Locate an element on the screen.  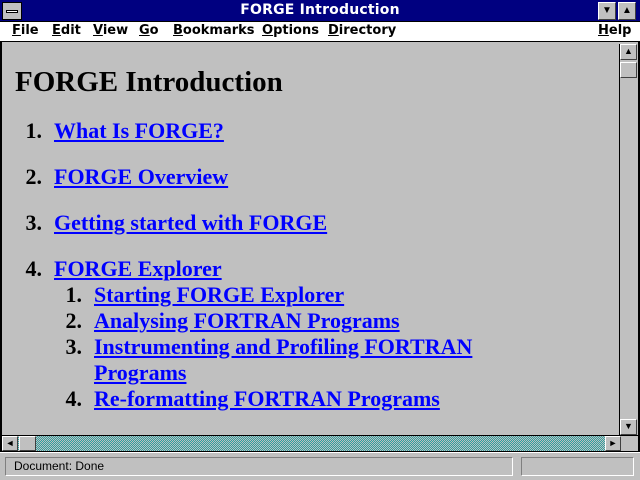
vertical-scroll-thumb is located at coordinates (628, 70).